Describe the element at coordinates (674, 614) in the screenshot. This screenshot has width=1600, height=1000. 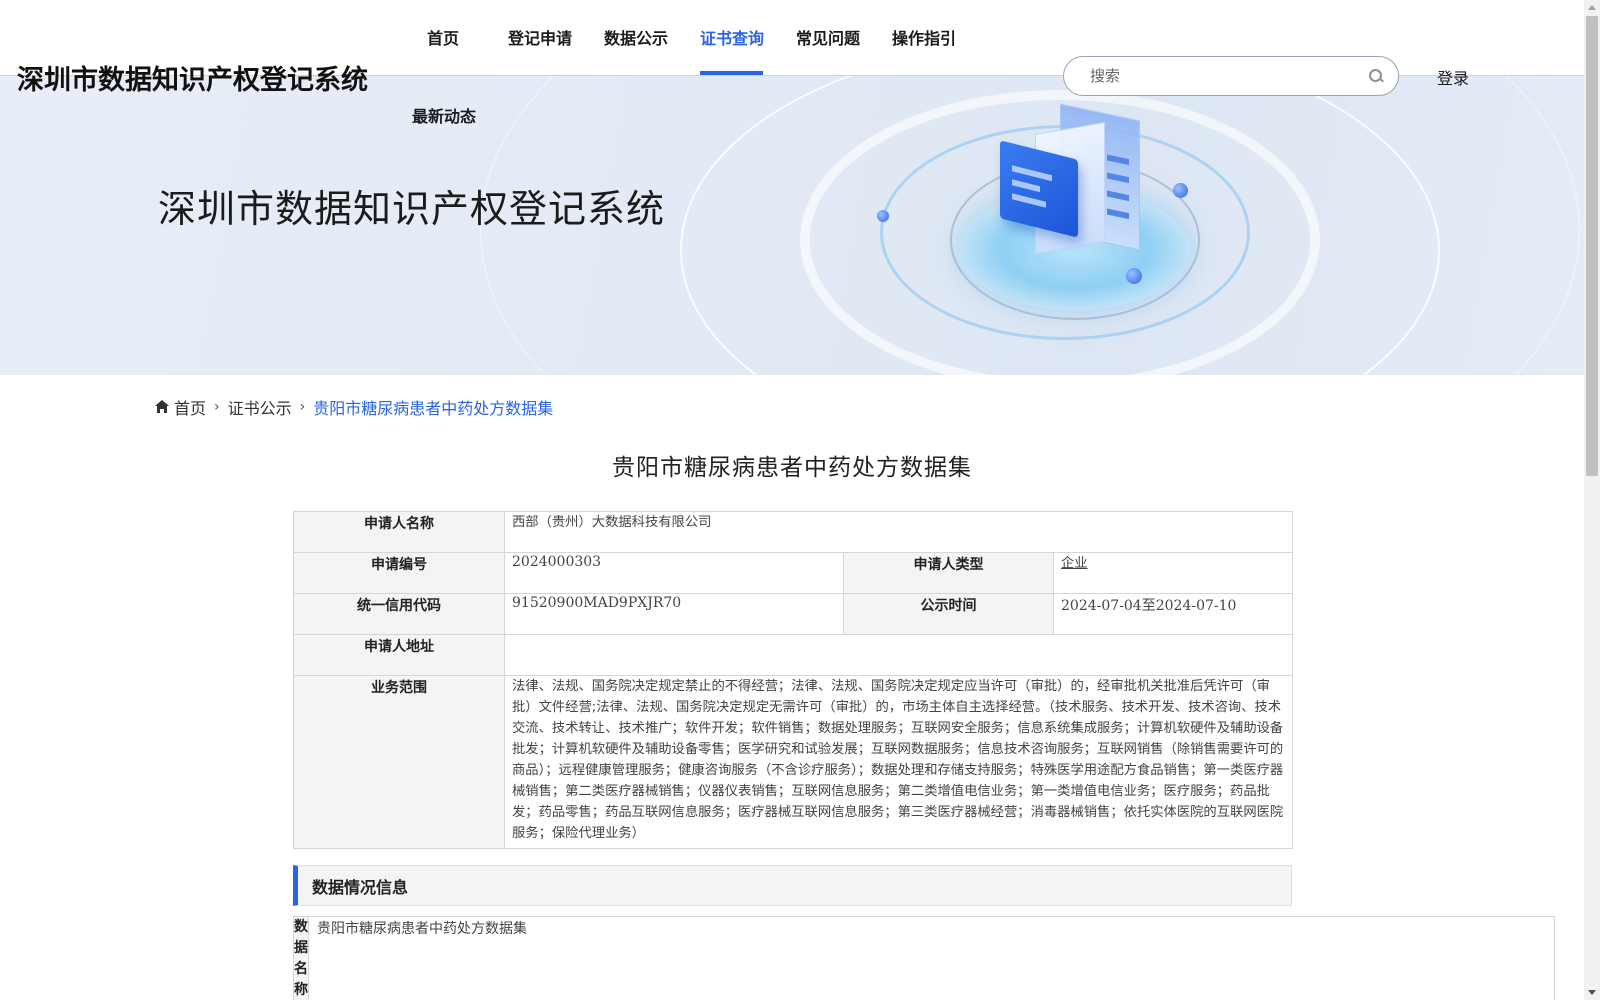
I see `credit-code-value: 91520900MAD9PXJR70` at that location.